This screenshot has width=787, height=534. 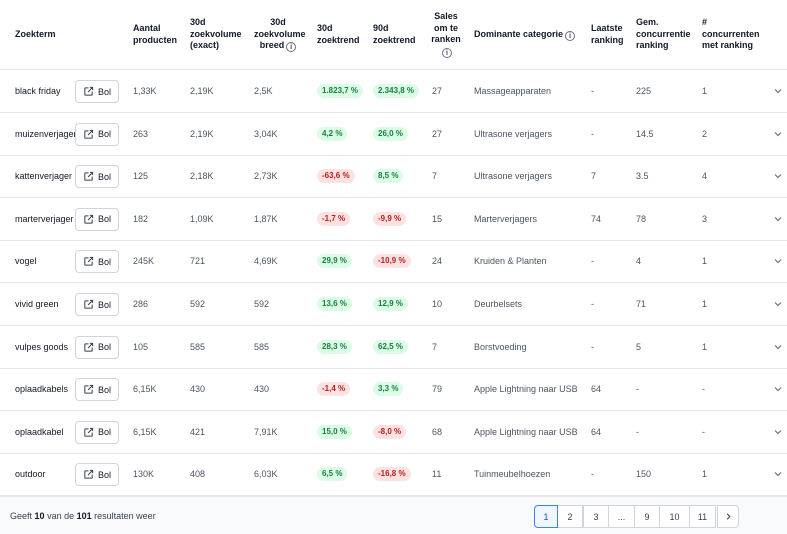 What do you see at coordinates (155, 39) in the screenshot?
I see `header-products-line2: producten` at bounding box center [155, 39].